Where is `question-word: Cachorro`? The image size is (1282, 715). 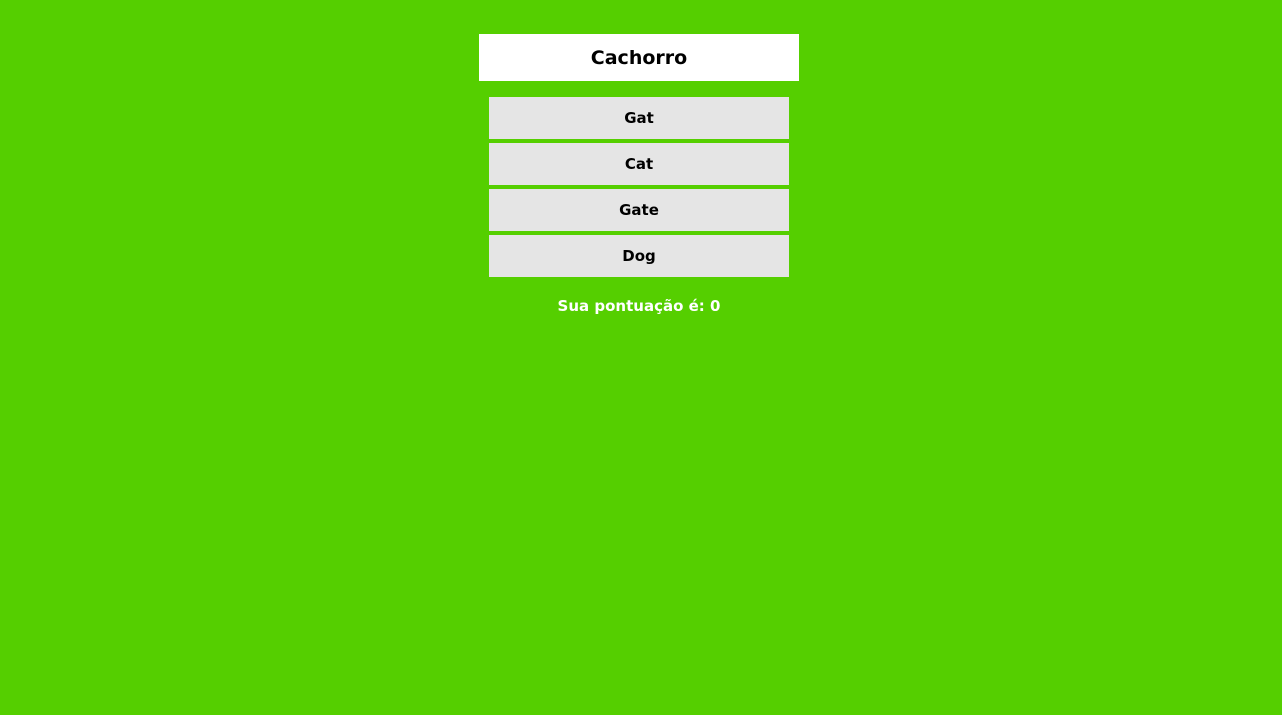 question-word: Cachorro is located at coordinates (639, 57).